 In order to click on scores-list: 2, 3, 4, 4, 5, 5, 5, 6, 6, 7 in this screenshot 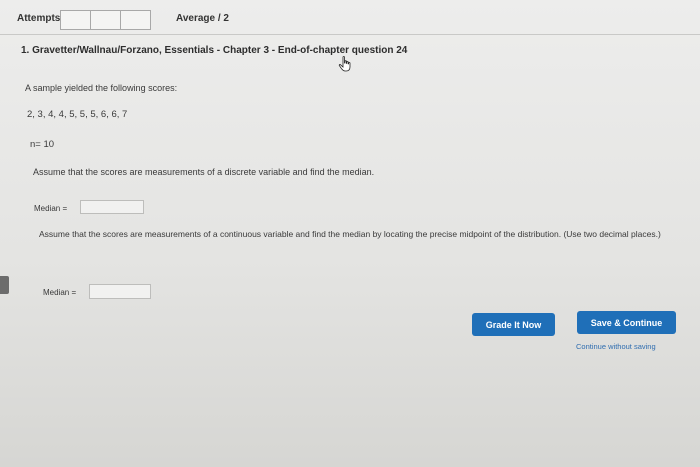, I will do `click(77, 114)`.